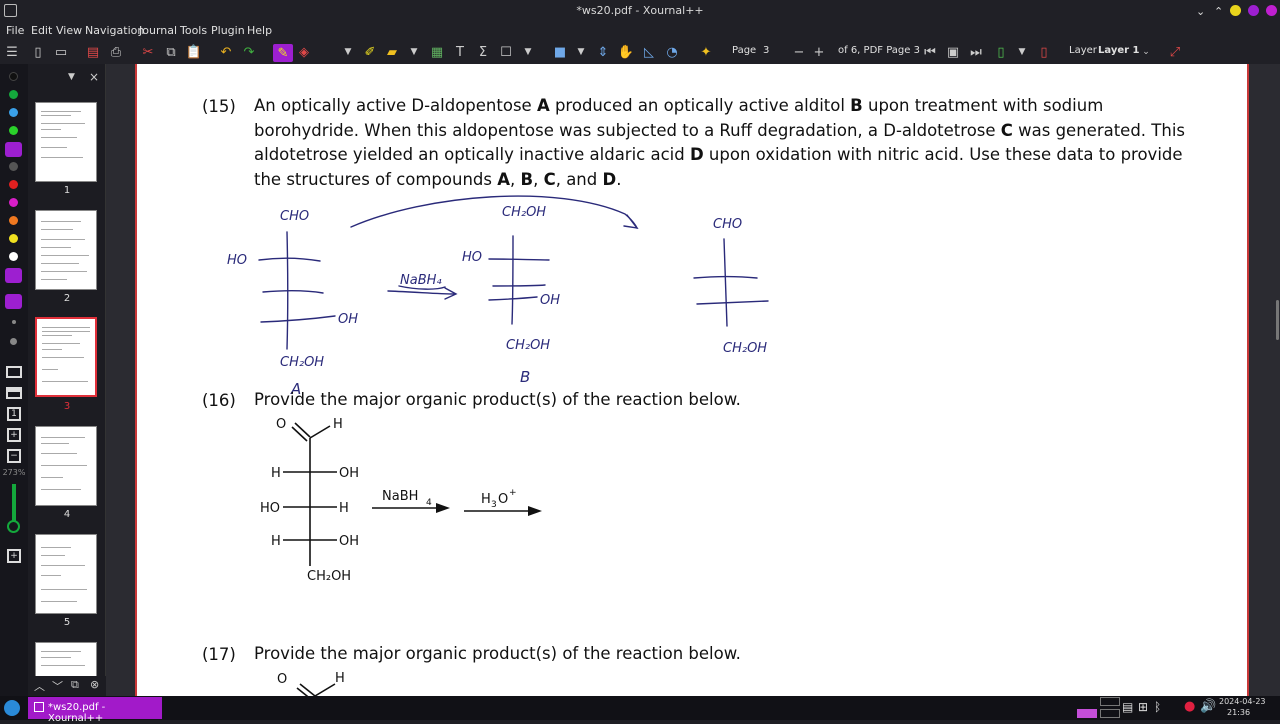 Image resolution: width=1280 pixels, height=724 pixels. What do you see at coordinates (649, 52) in the screenshot?
I see `set-square-icon: ◺` at bounding box center [649, 52].